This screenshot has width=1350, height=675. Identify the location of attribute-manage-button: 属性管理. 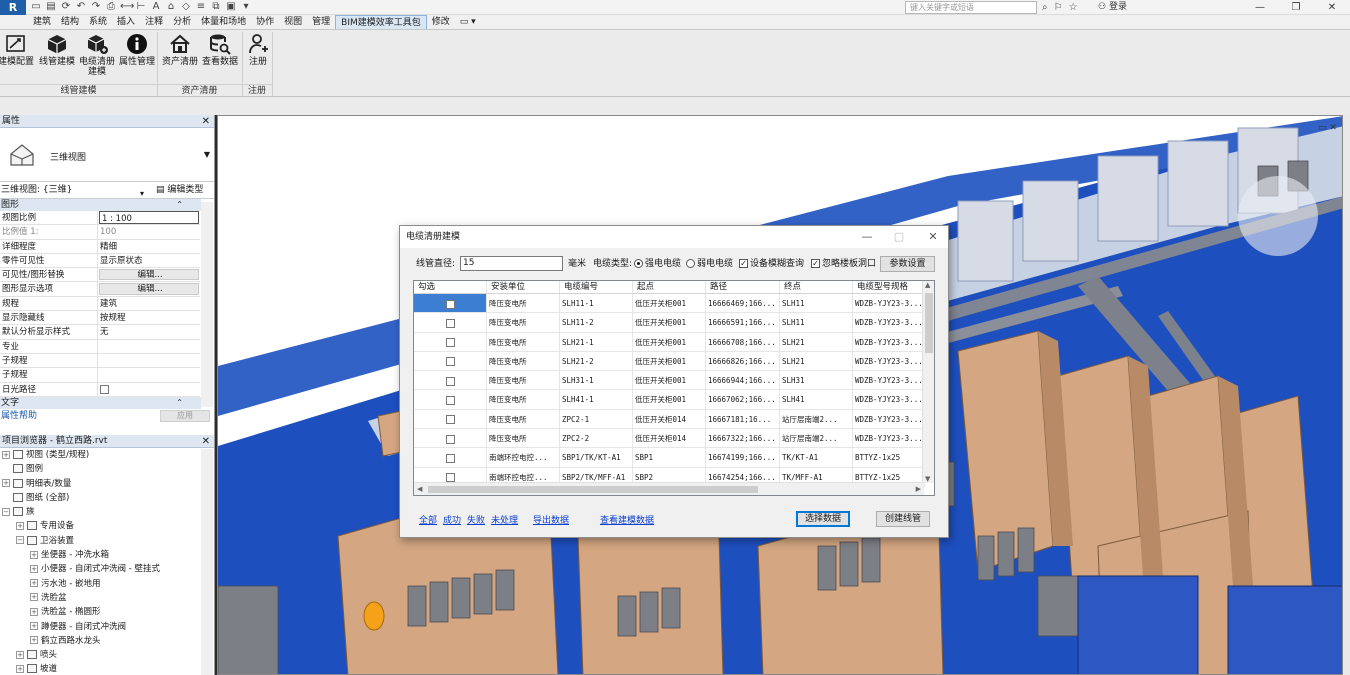
(137, 50).